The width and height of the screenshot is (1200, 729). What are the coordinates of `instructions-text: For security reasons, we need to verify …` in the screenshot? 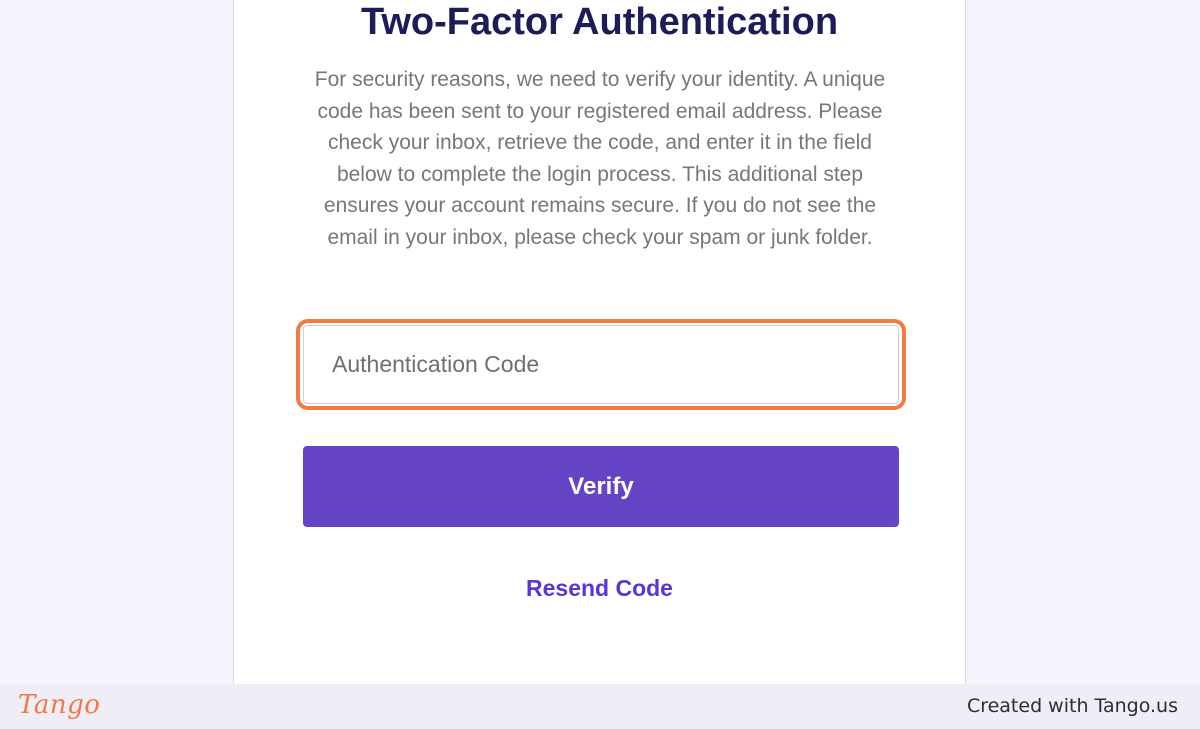 It's located at (600, 158).